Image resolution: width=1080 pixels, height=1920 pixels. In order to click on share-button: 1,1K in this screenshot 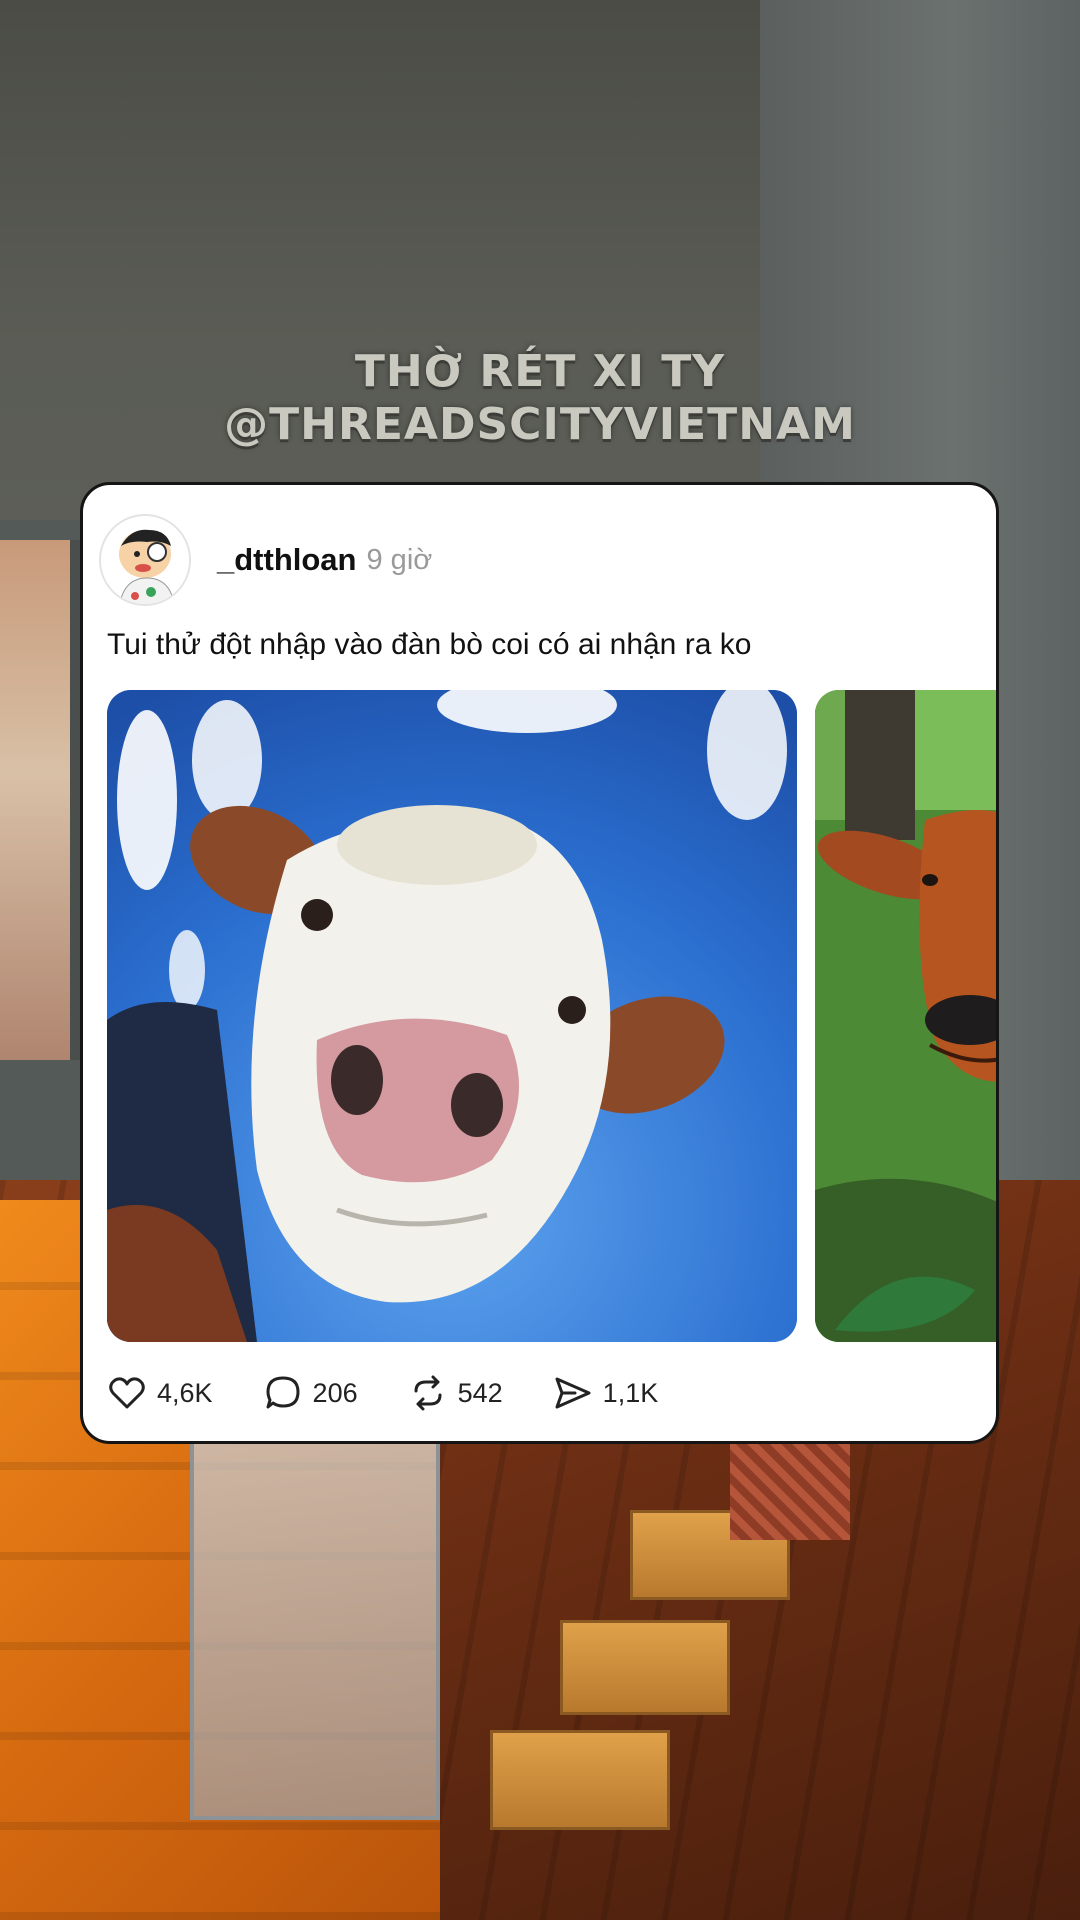, I will do `click(606, 1393)`.